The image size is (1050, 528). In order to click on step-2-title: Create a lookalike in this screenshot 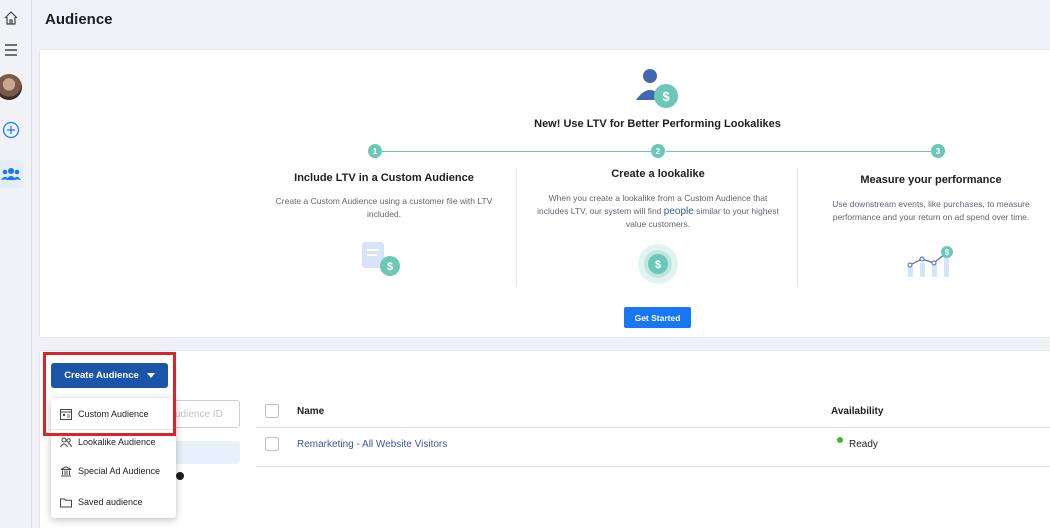, I will do `click(658, 174)`.